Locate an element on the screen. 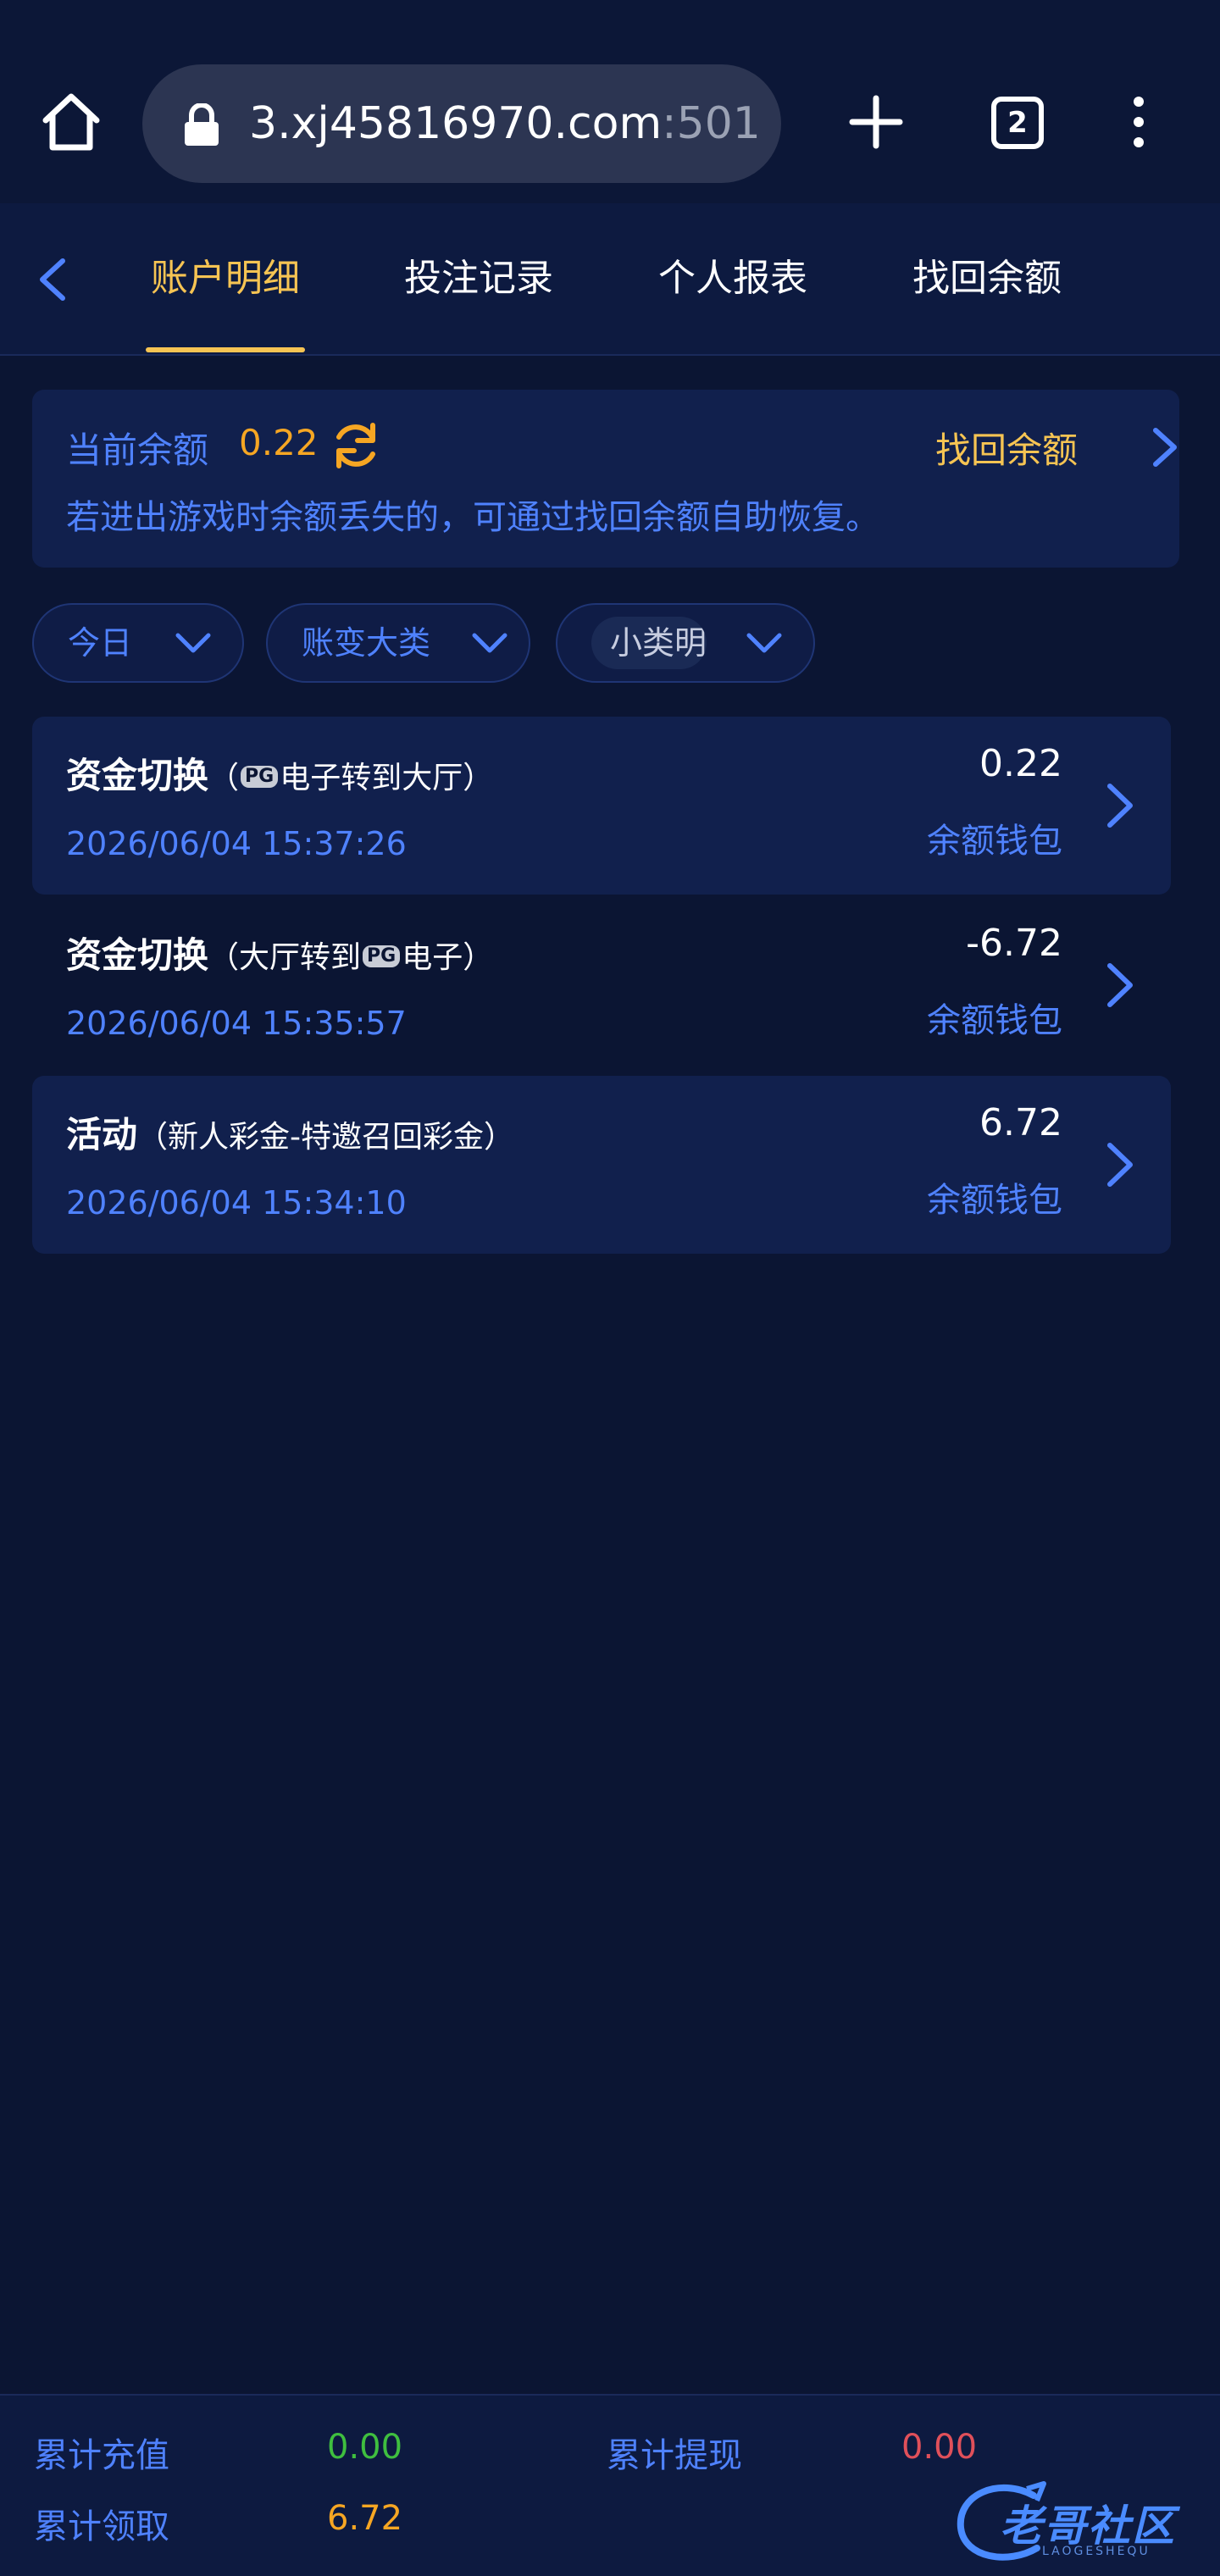 The image size is (1220, 2576). balance-note: 若进出游戏时余额丢失的，可通过找回余额自助恢复。 is located at coordinates (472, 517).